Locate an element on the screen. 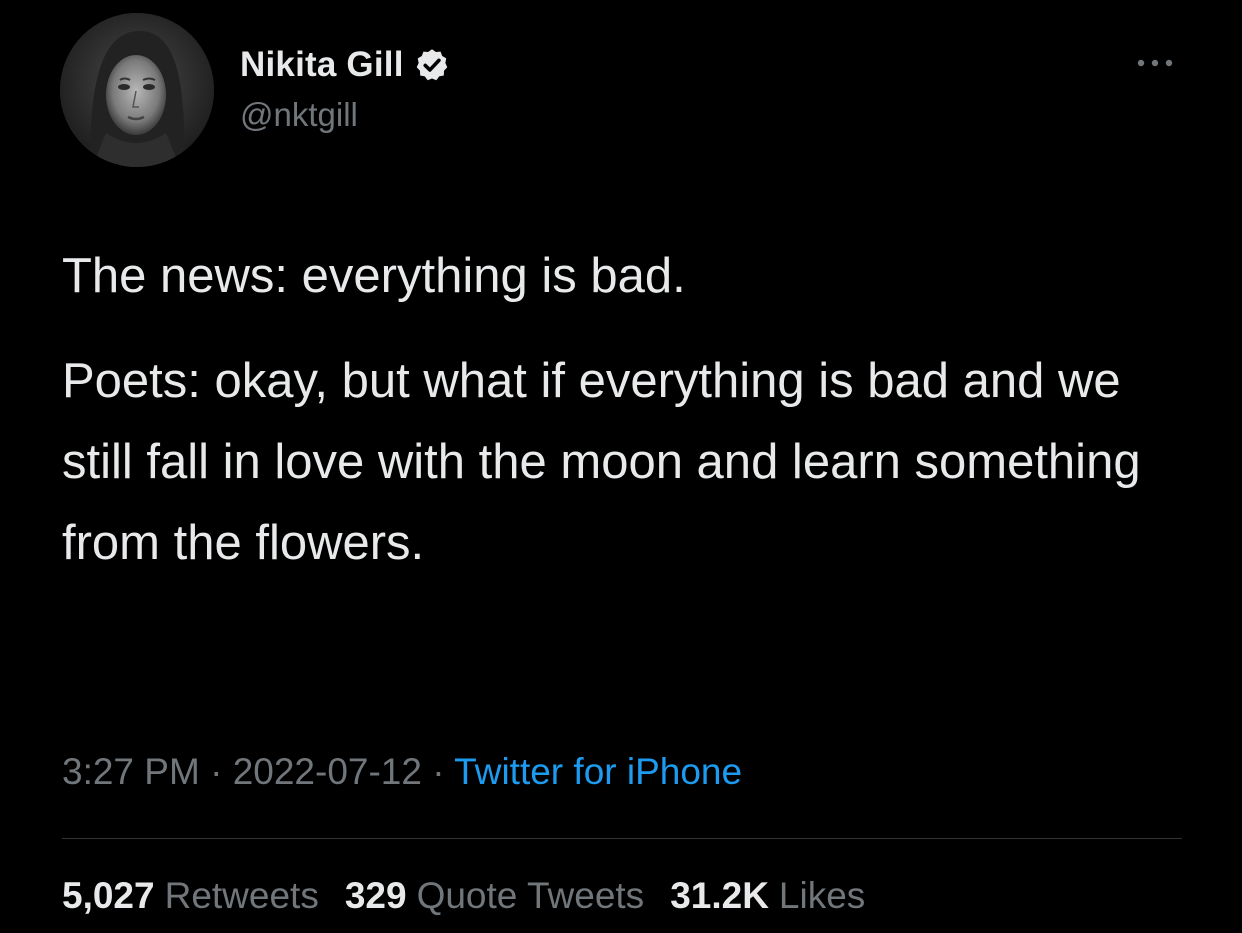 This screenshot has height=933, width=1242. retweets-label: Retweets is located at coordinates (241, 895).